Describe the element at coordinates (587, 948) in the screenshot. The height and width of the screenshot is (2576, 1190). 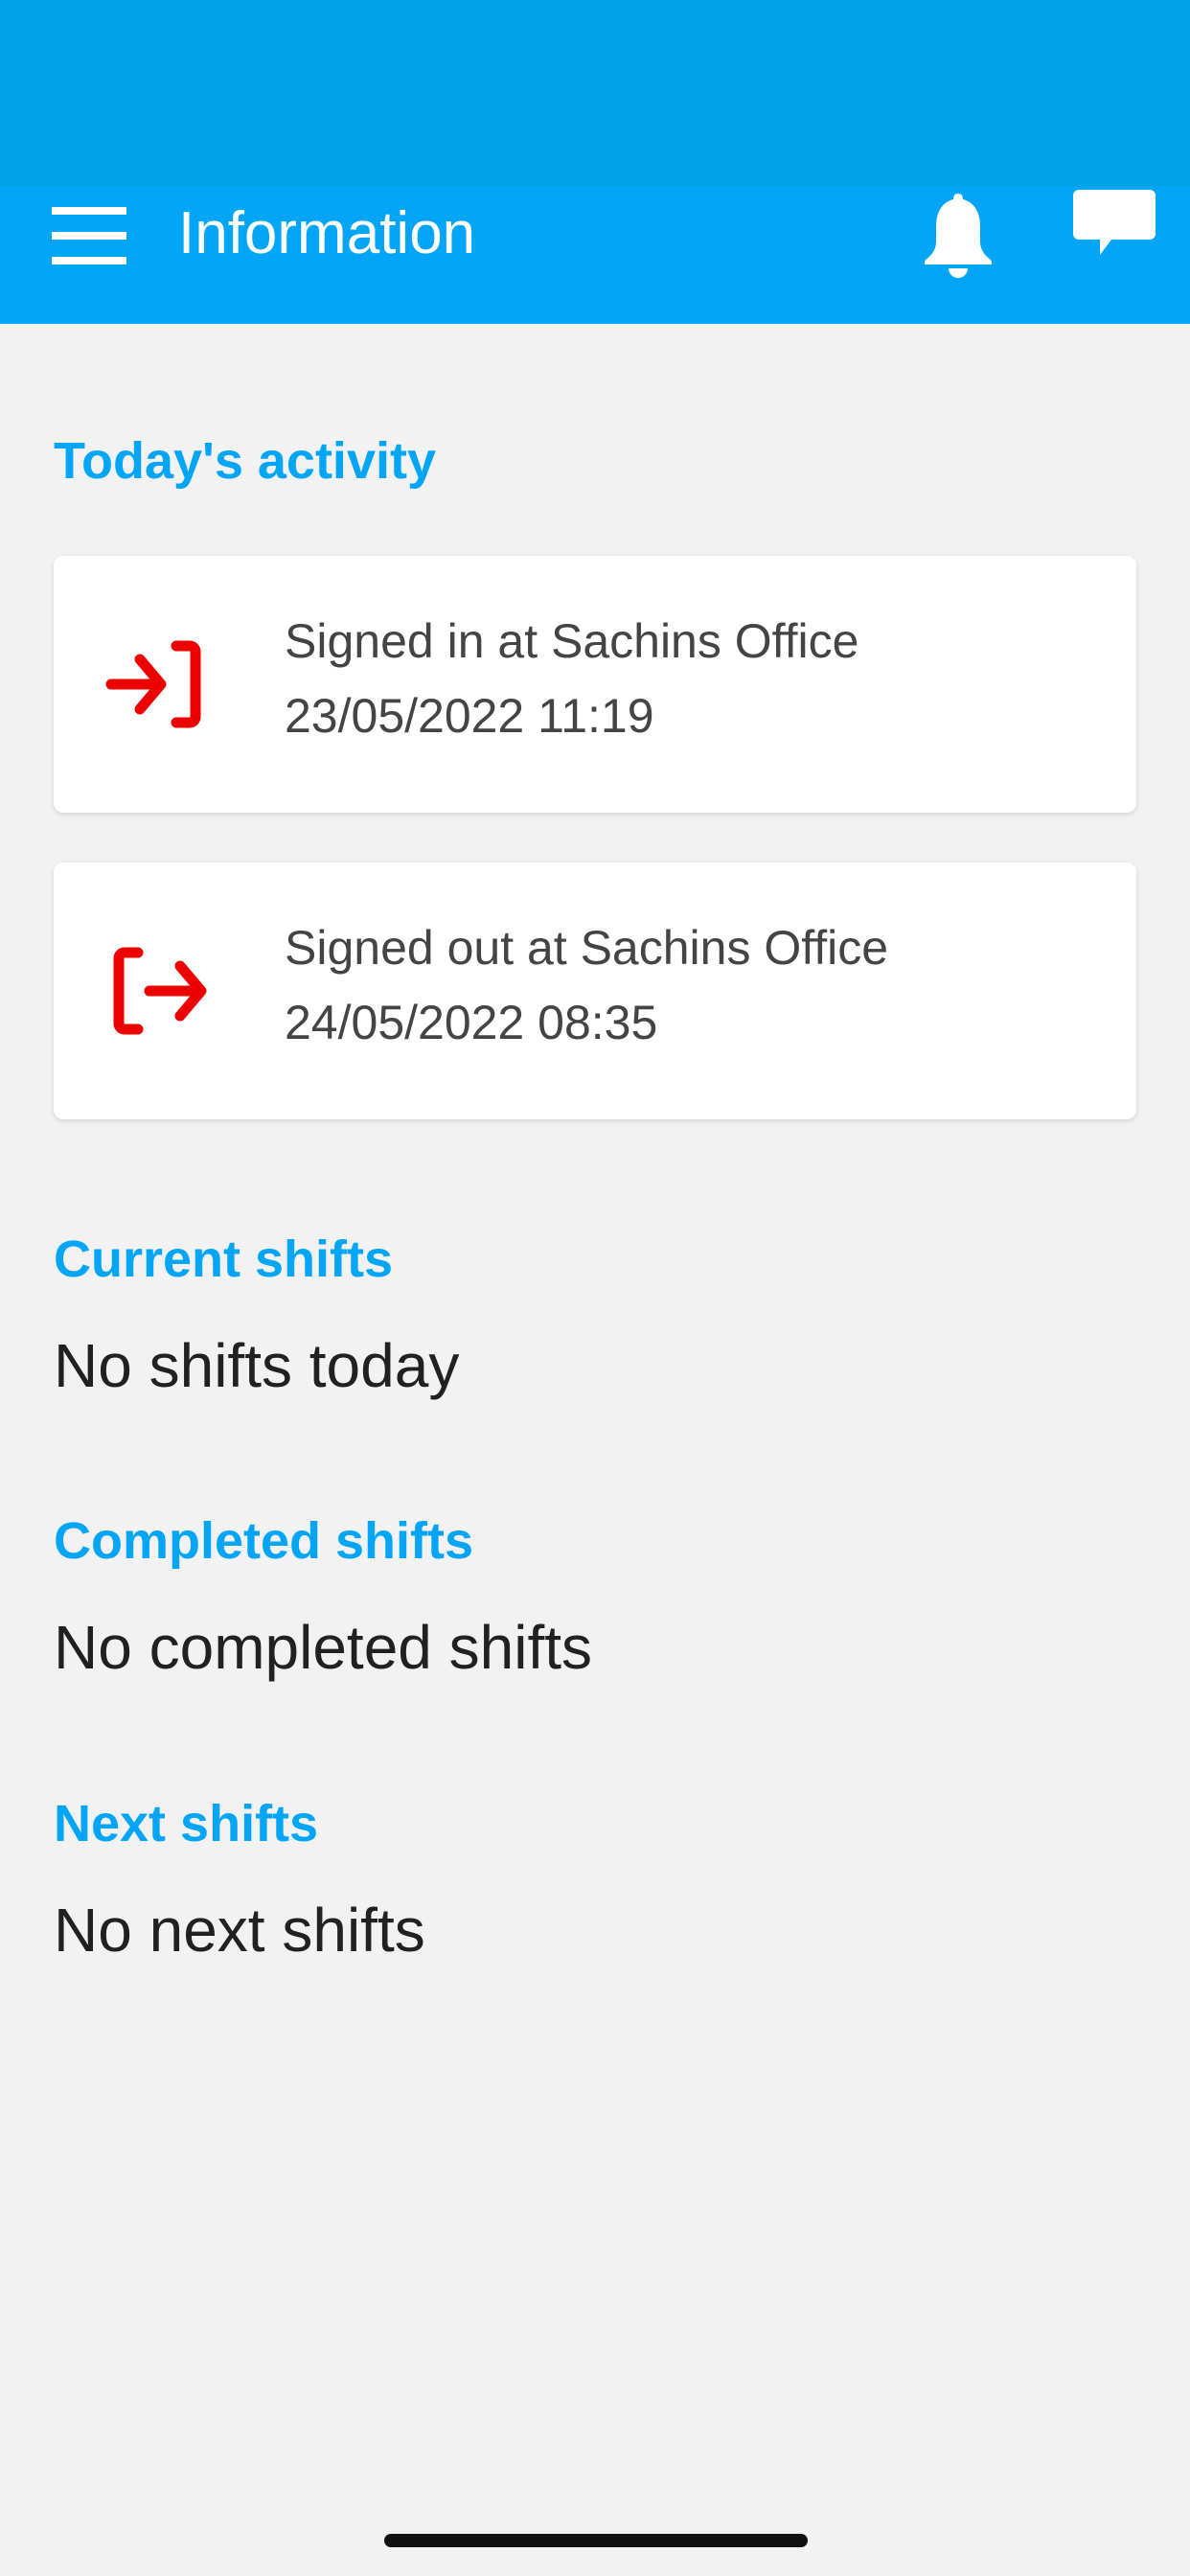
I see `activity-text: Signed out at Sachins Office` at that location.